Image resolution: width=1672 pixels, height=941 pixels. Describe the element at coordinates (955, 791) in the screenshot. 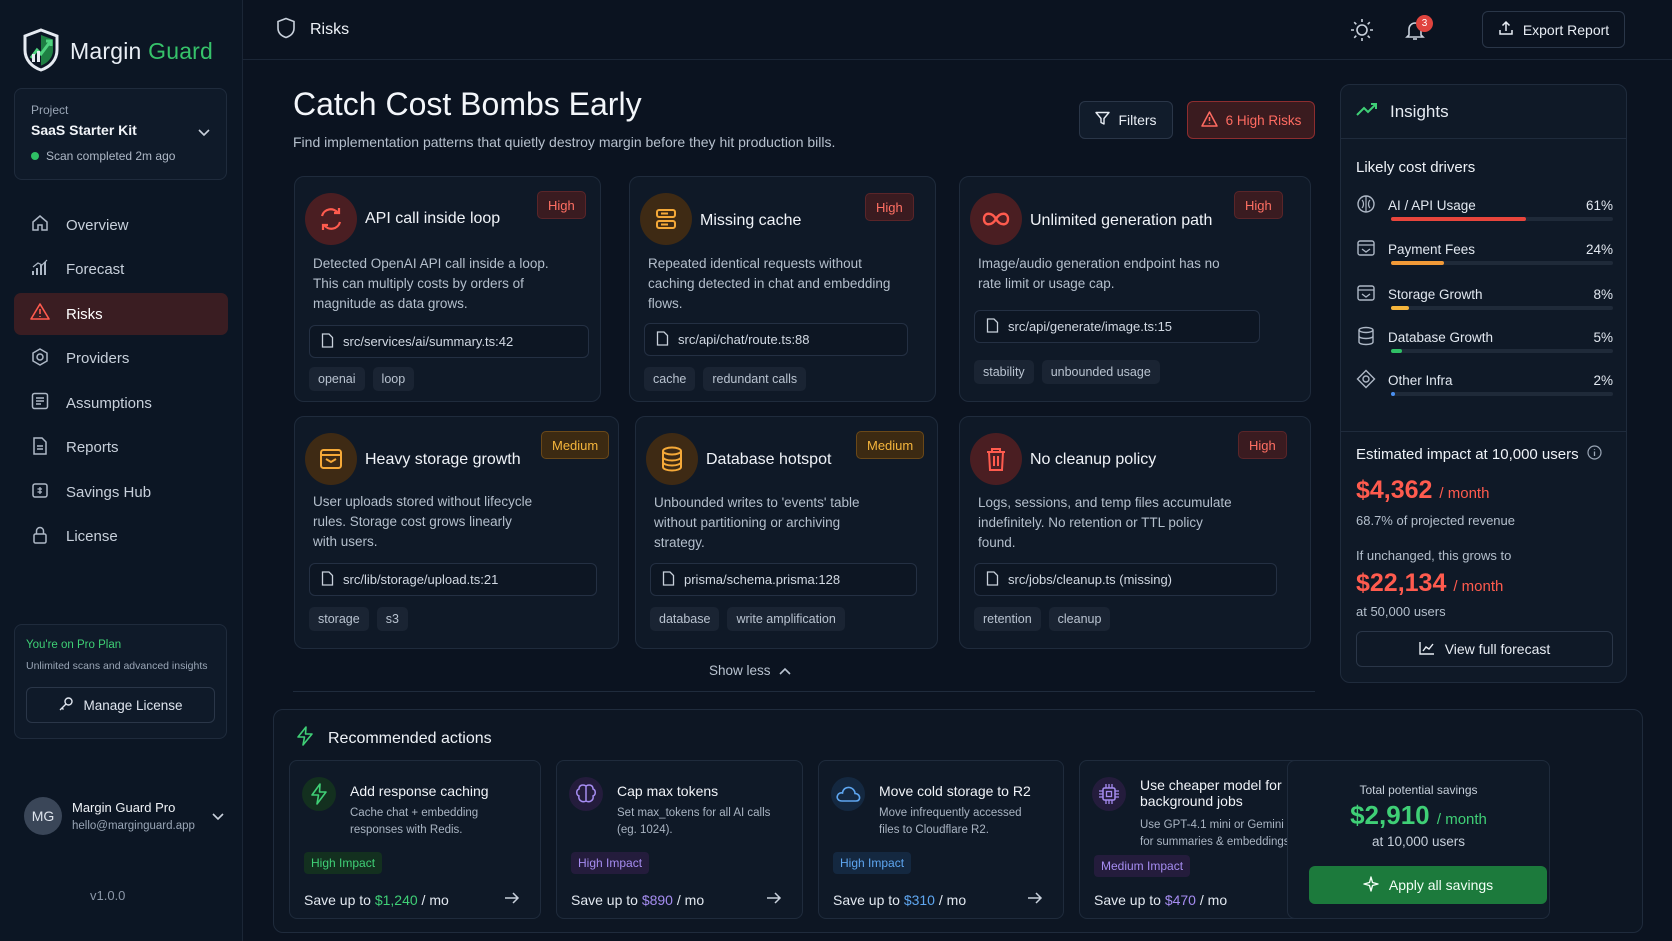

I see `action-title: Move cold storage to R2` at that location.